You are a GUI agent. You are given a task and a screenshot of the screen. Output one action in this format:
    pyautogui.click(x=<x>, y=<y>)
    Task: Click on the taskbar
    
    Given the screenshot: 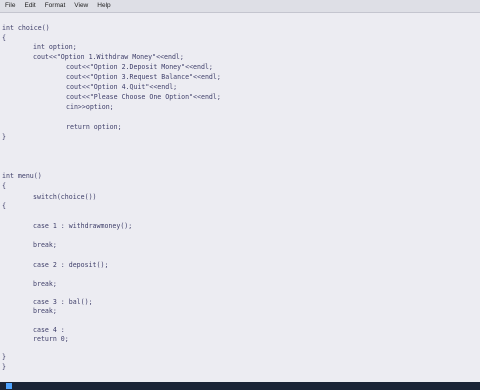 What is the action you would take?
    pyautogui.click(x=240, y=386)
    